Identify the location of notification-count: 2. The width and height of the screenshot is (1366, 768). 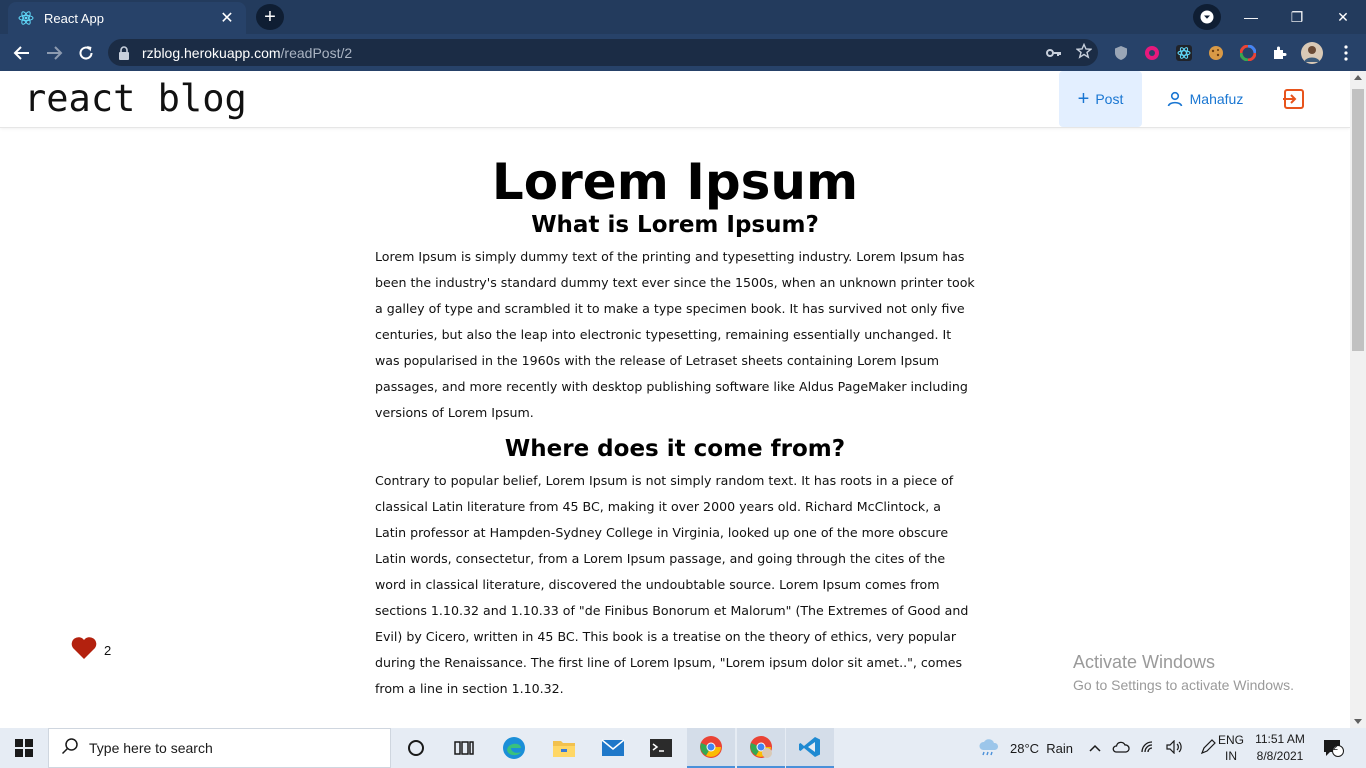
(1336, 747).